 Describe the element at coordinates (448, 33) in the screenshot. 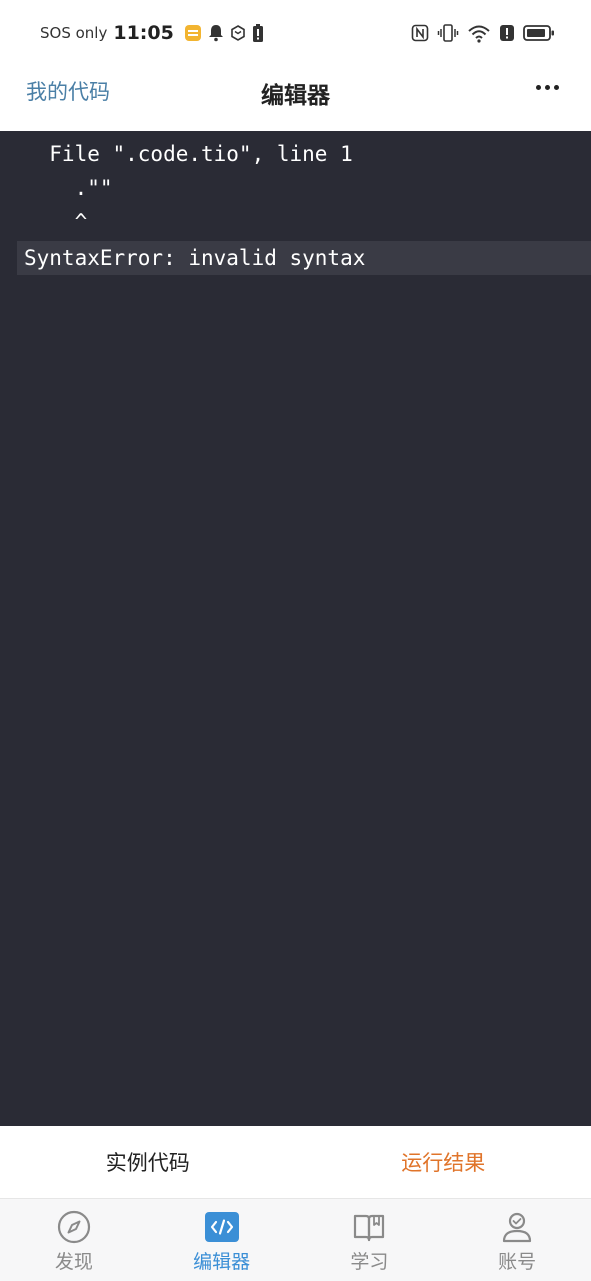

I see `vibrate-icon` at that location.